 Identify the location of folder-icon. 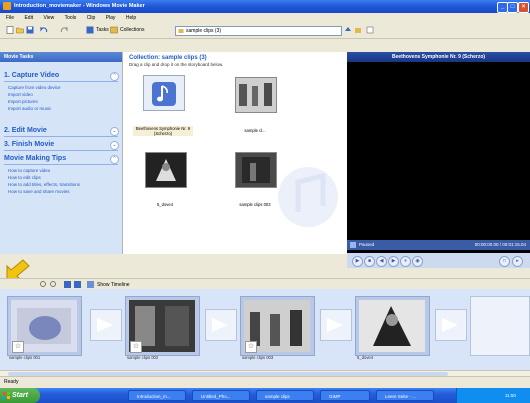
(181, 31).